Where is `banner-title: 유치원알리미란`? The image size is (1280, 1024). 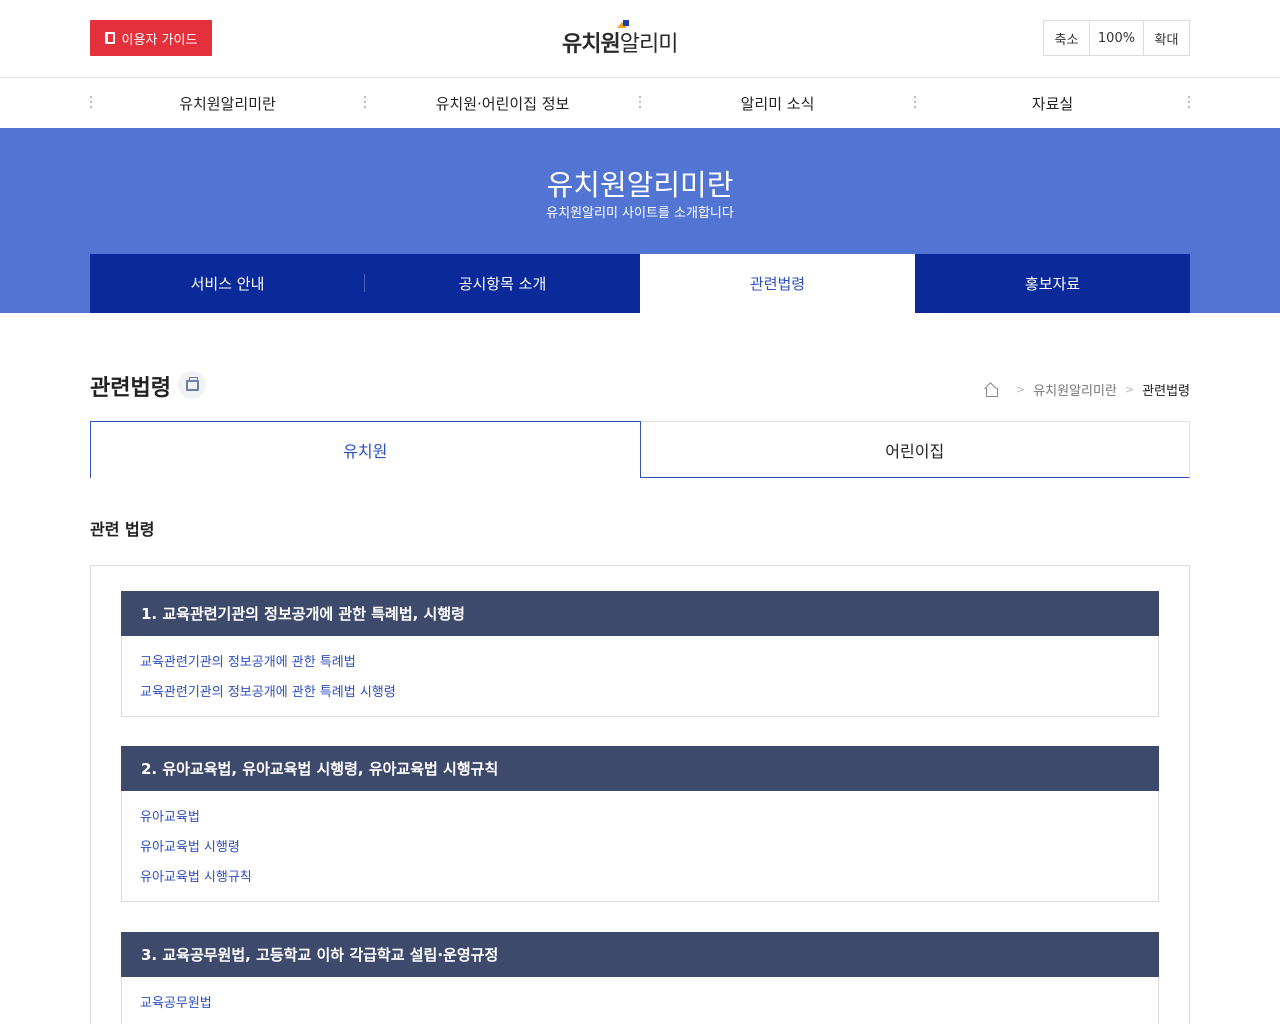
banner-title: 유치원알리미란 is located at coordinates (640, 185).